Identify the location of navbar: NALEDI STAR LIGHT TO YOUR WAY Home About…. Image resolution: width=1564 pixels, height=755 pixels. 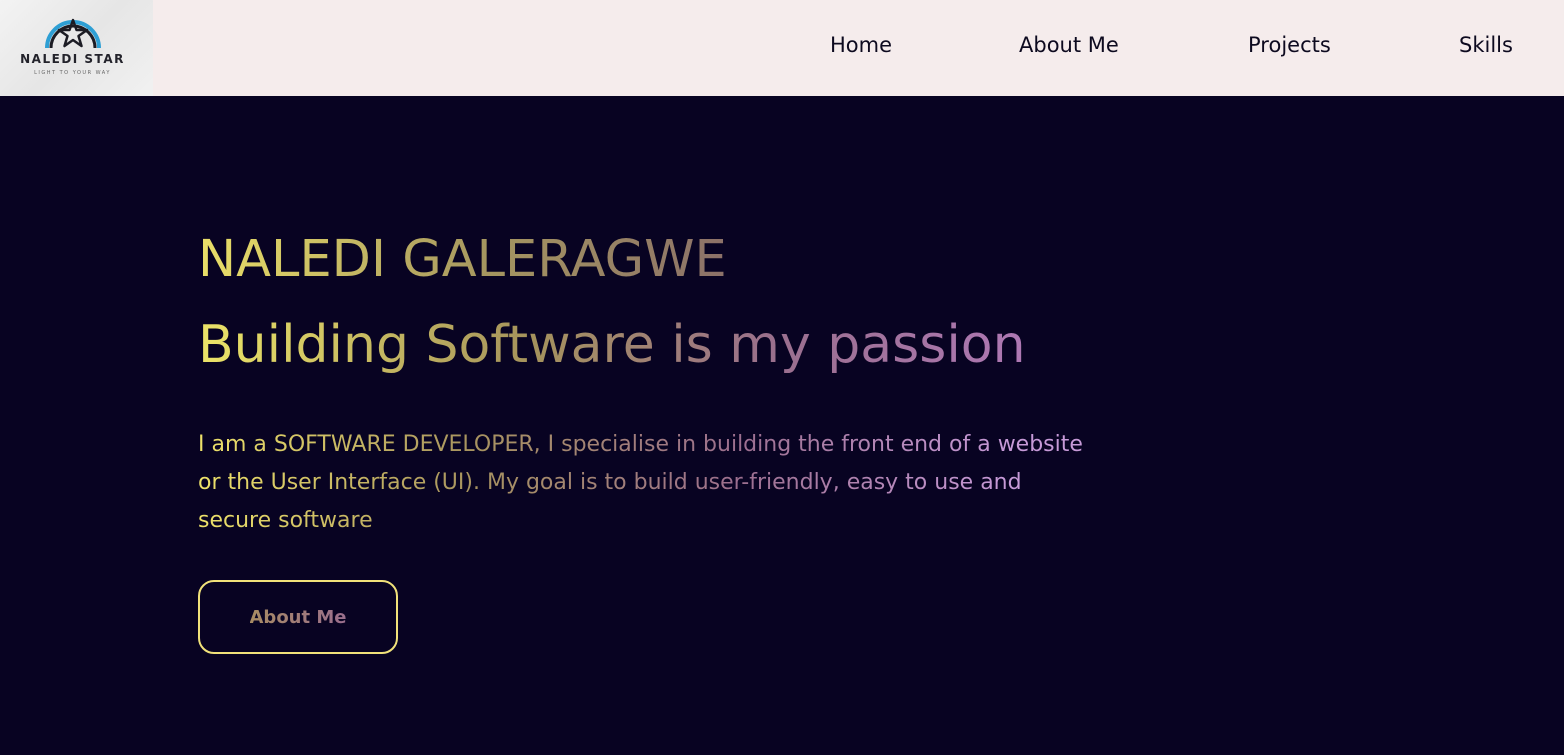
(782, 48).